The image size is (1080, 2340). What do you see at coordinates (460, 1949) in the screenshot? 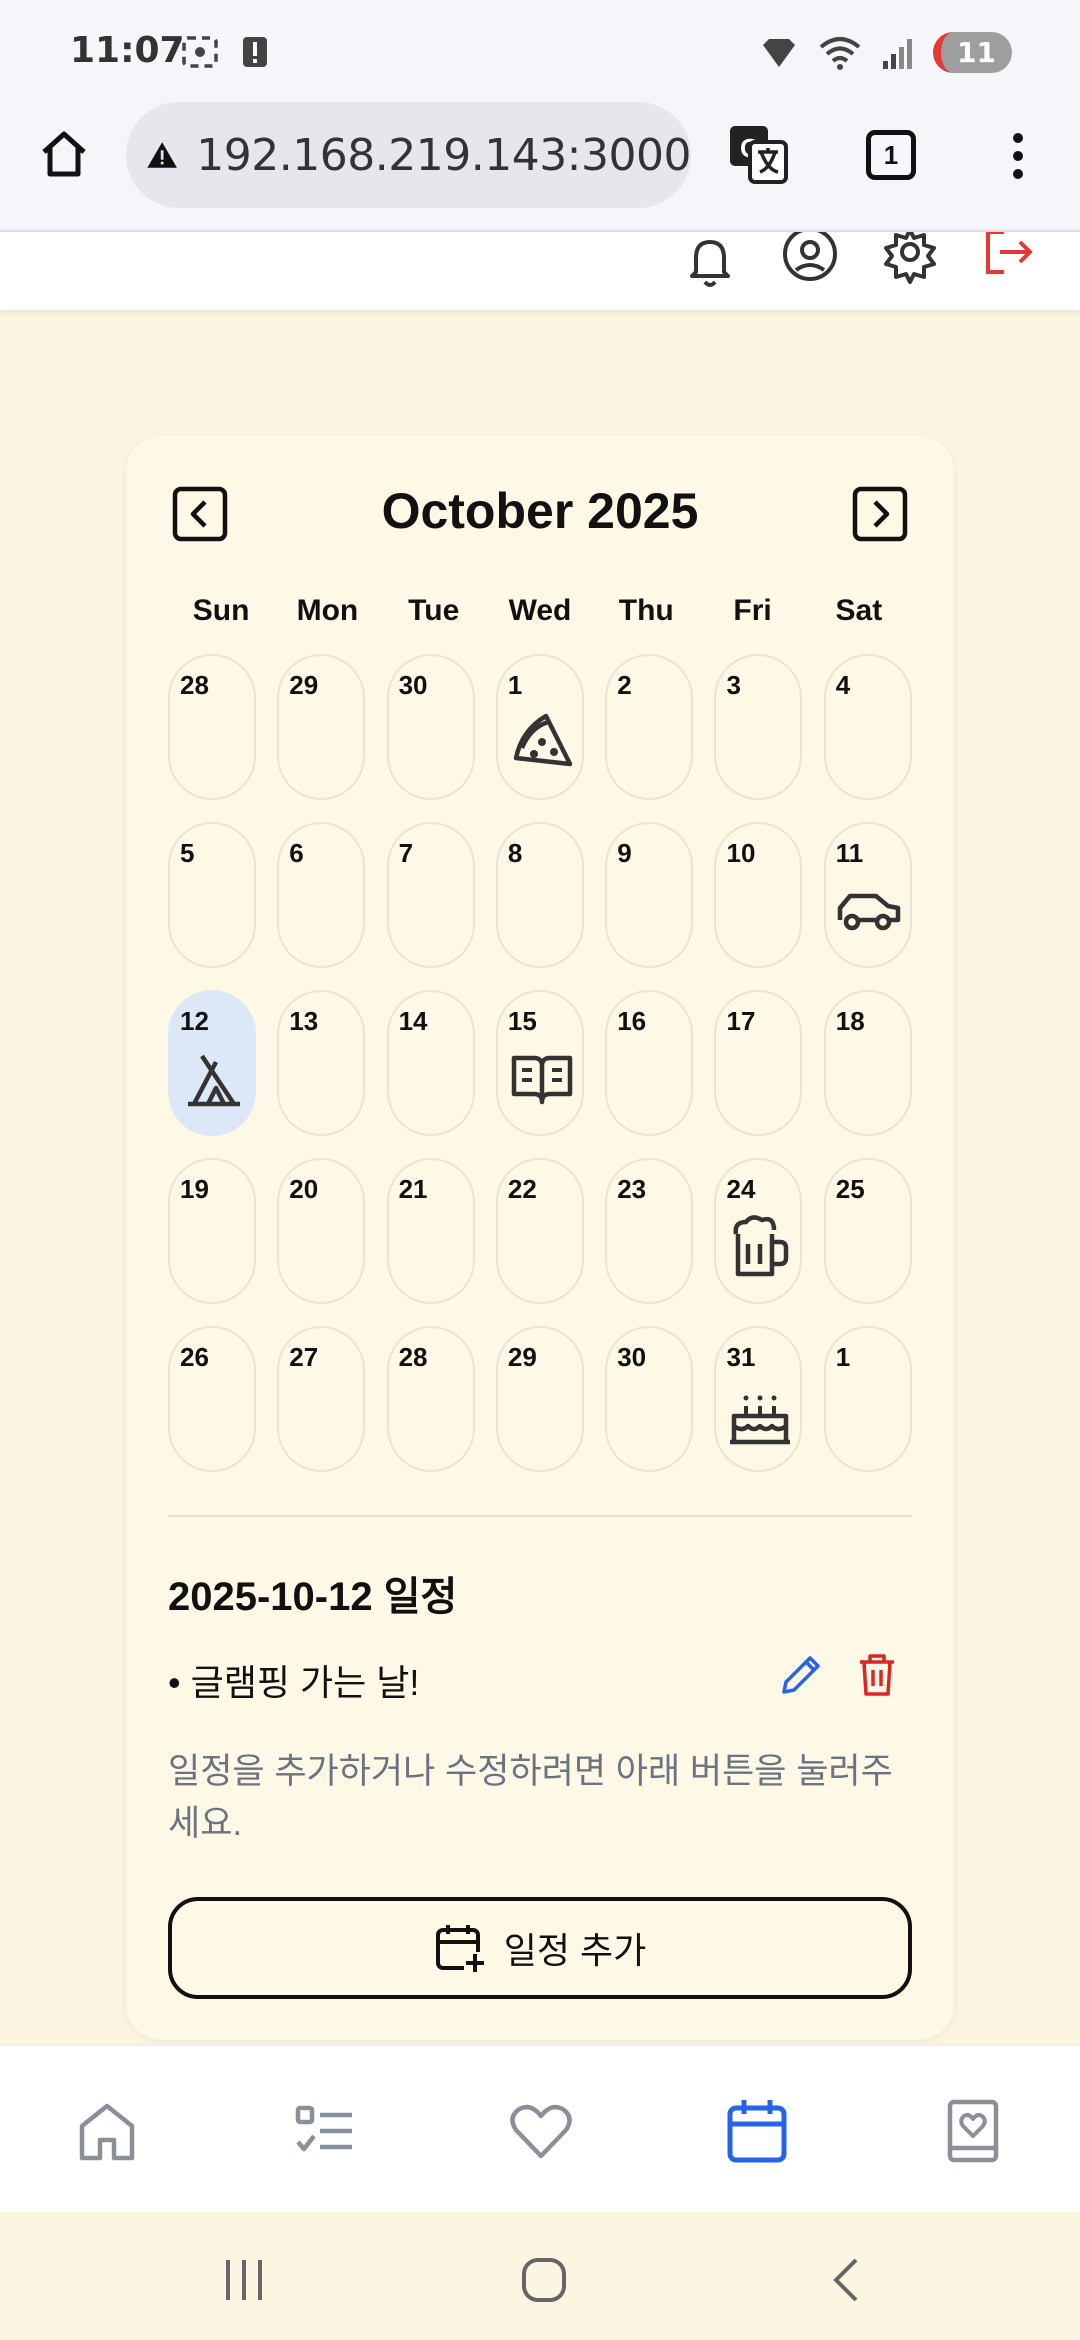
I see `calendar-add-icon` at bounding box center [460, 1949].